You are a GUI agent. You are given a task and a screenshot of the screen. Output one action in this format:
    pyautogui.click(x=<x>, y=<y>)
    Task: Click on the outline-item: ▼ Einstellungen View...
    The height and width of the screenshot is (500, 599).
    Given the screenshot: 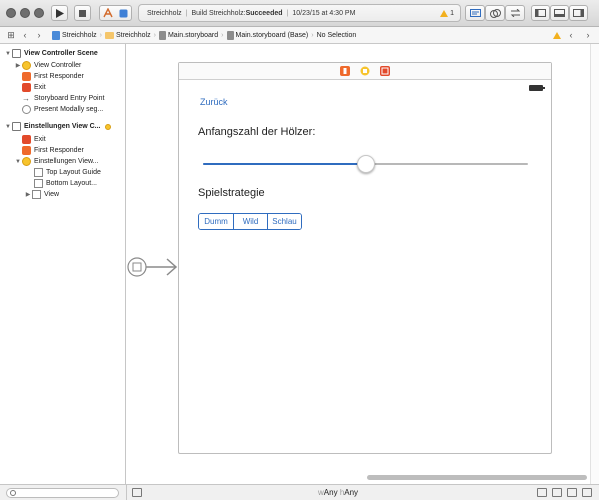 What is the action you would take?
    pyautogui.click(x=56, y=161)
    